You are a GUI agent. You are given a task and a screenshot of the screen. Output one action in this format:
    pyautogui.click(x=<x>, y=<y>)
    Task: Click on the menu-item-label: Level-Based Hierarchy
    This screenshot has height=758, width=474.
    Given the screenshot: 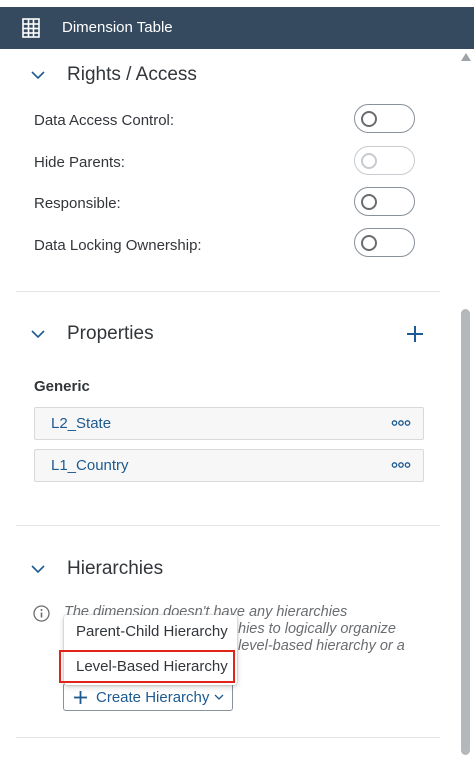 What is the action you would take?
    pyautogui.click(x=152, y=666)
    